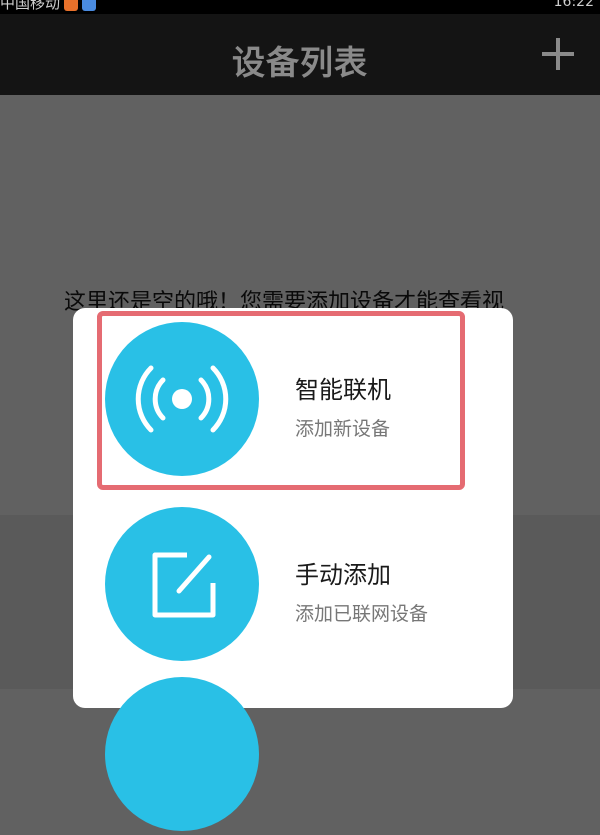  Describe the element at coordinates (89, 5) in the screenshot. I see `app-icon` at that location.